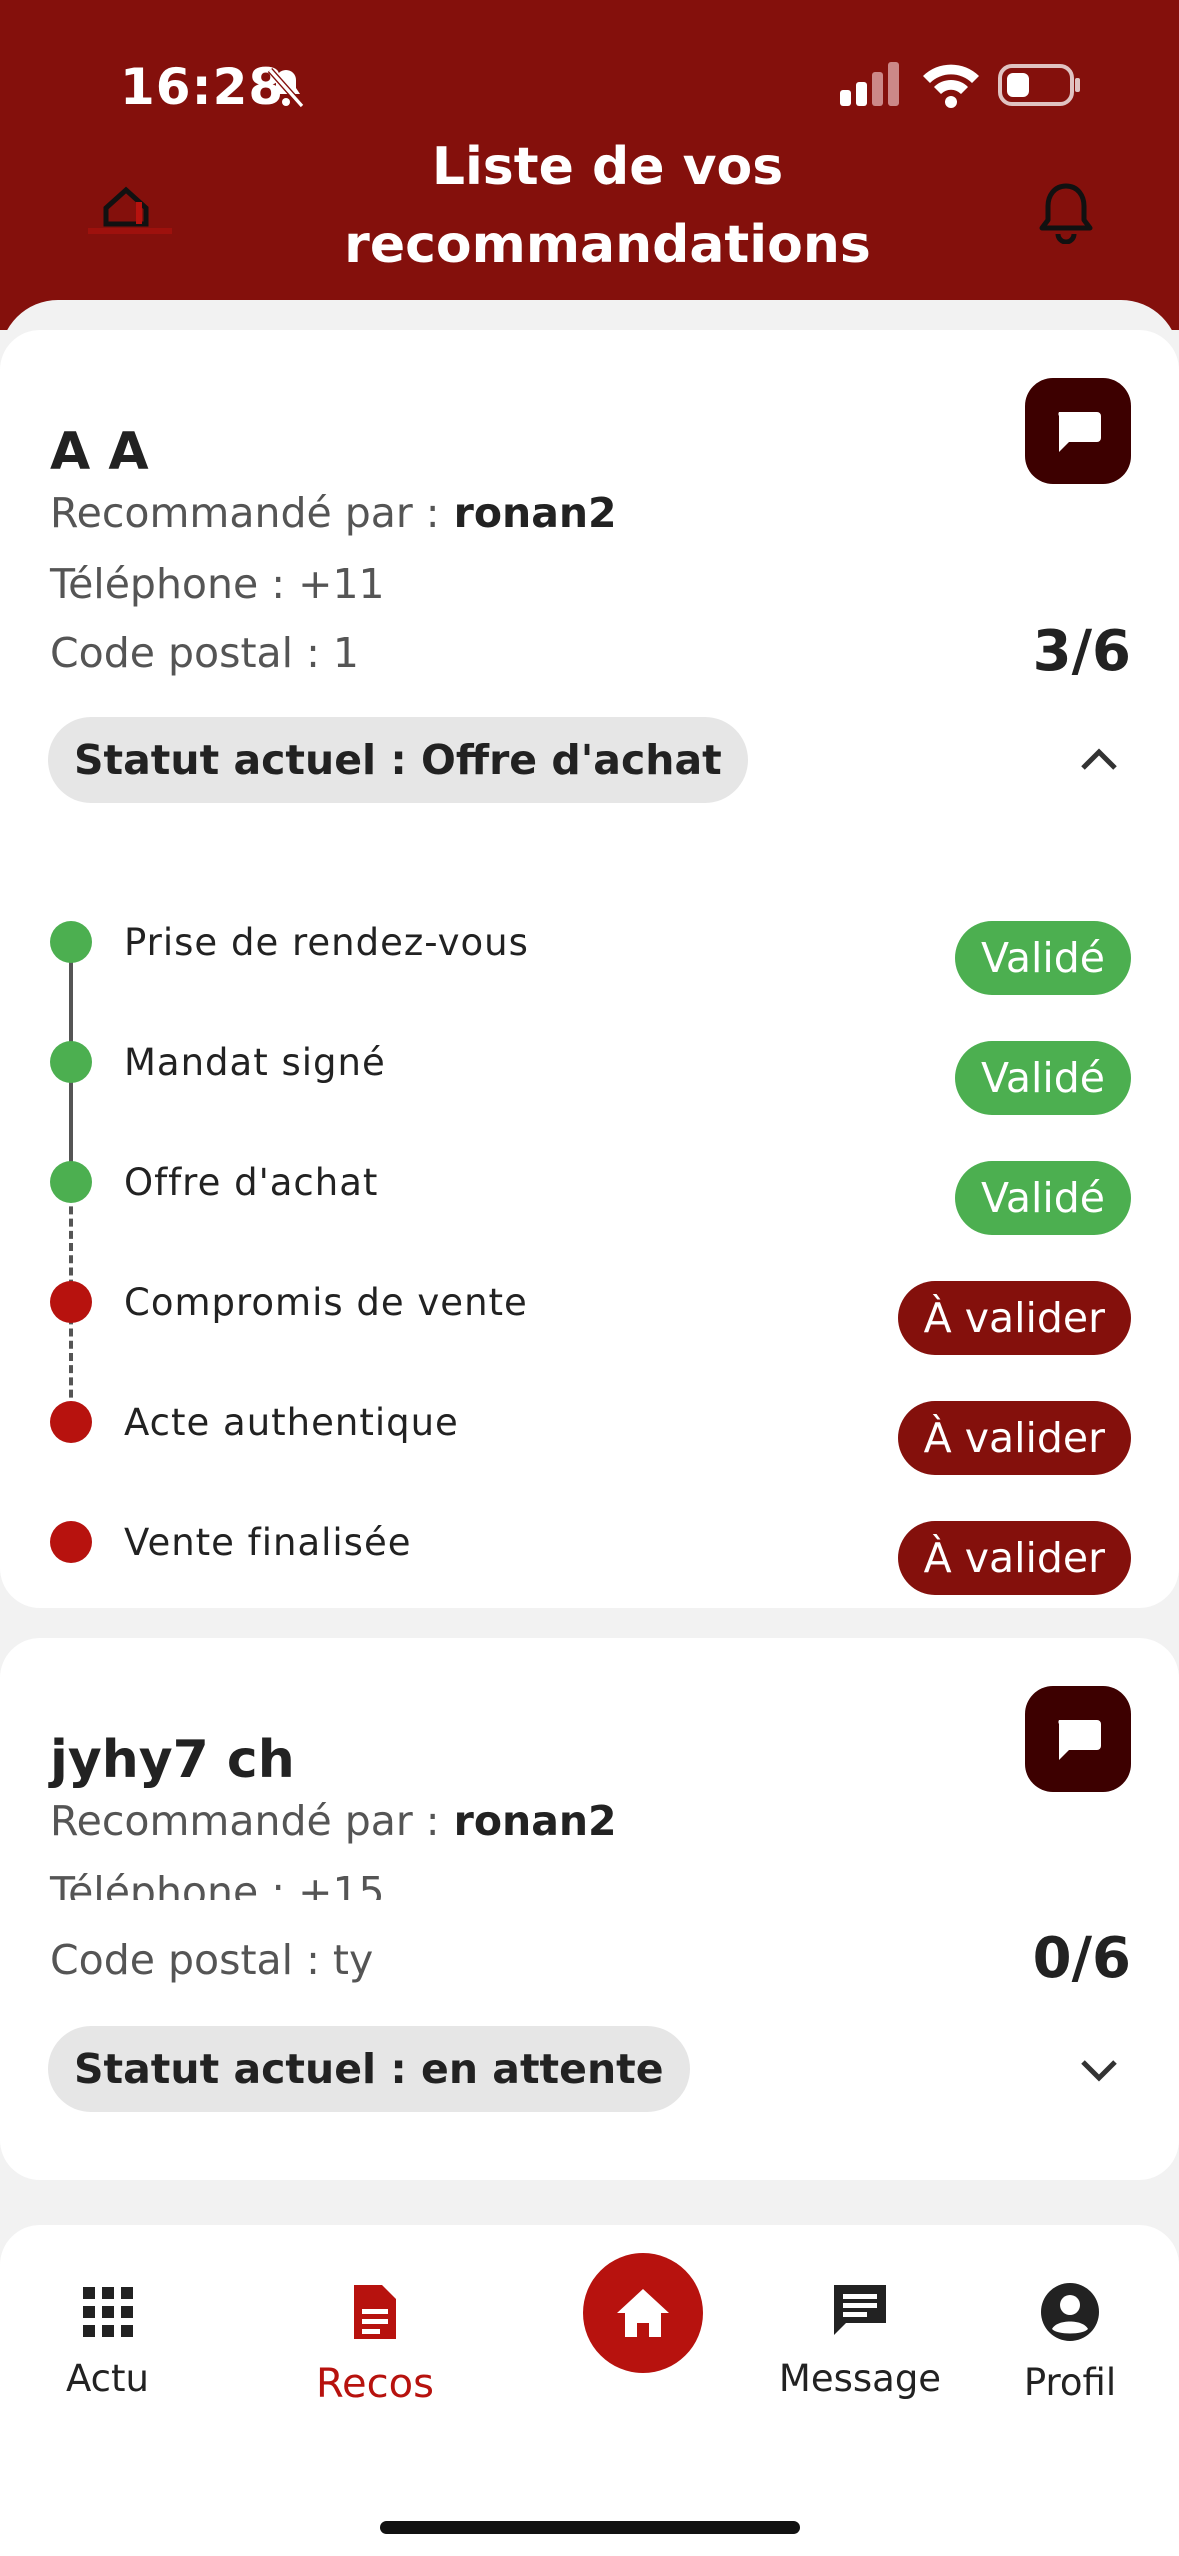  Describe the element at coordinates (1066, 212) in the screenshot. I see `notification-bell-icon` at that location.